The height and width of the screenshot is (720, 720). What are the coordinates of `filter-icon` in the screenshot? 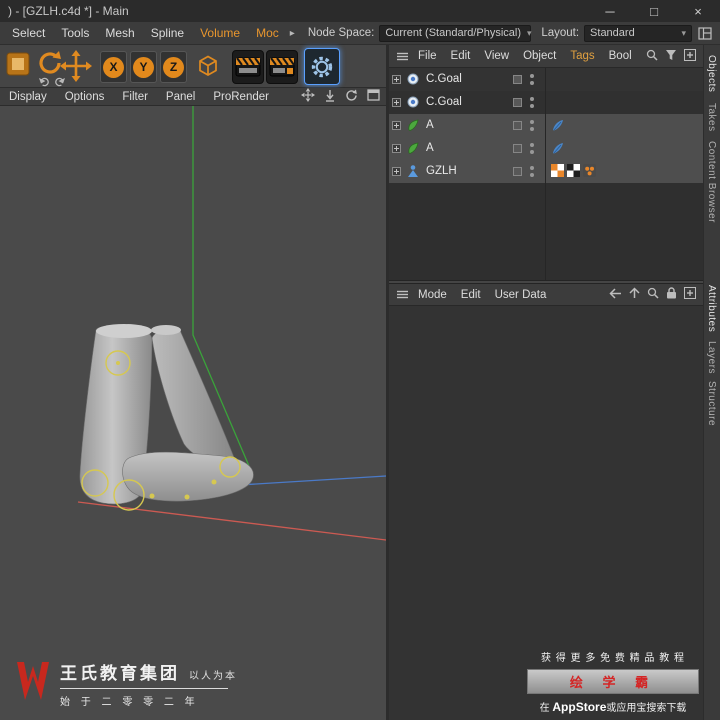 It's located at (671, 56).